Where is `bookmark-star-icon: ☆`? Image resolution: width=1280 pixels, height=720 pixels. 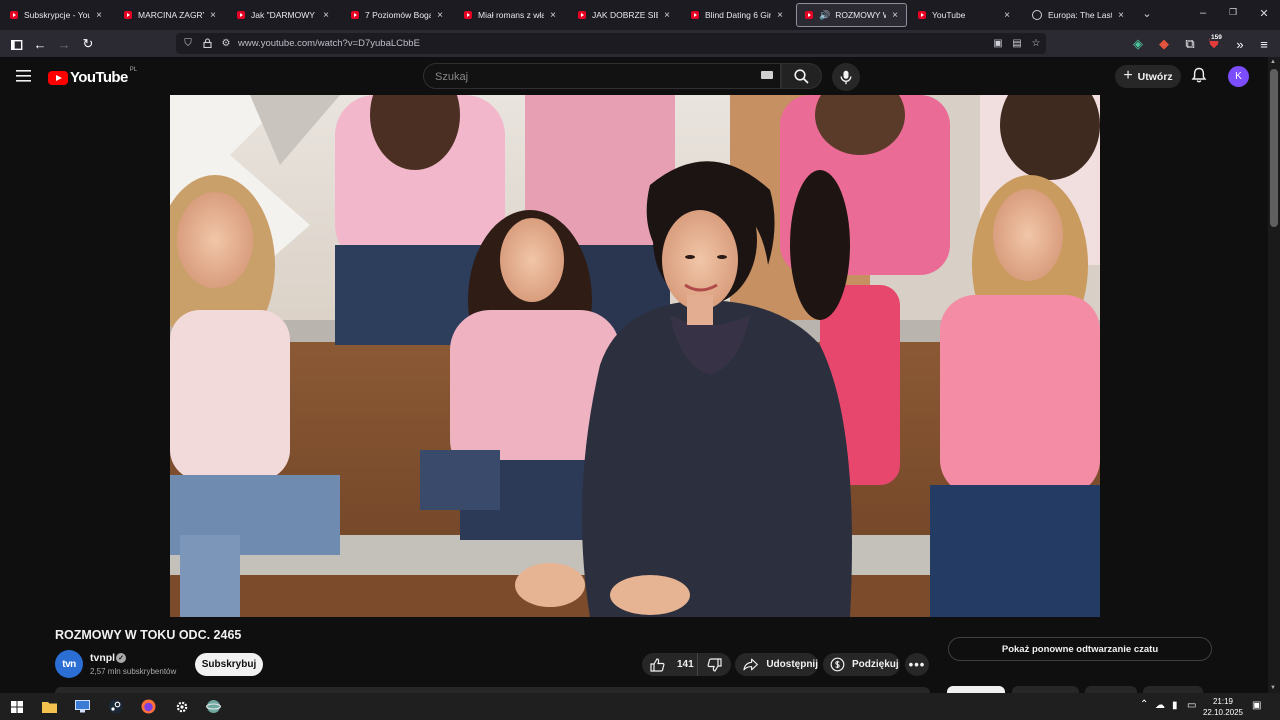 bookmark-star-icon: ☆ is located at coordinates (1036, 43).